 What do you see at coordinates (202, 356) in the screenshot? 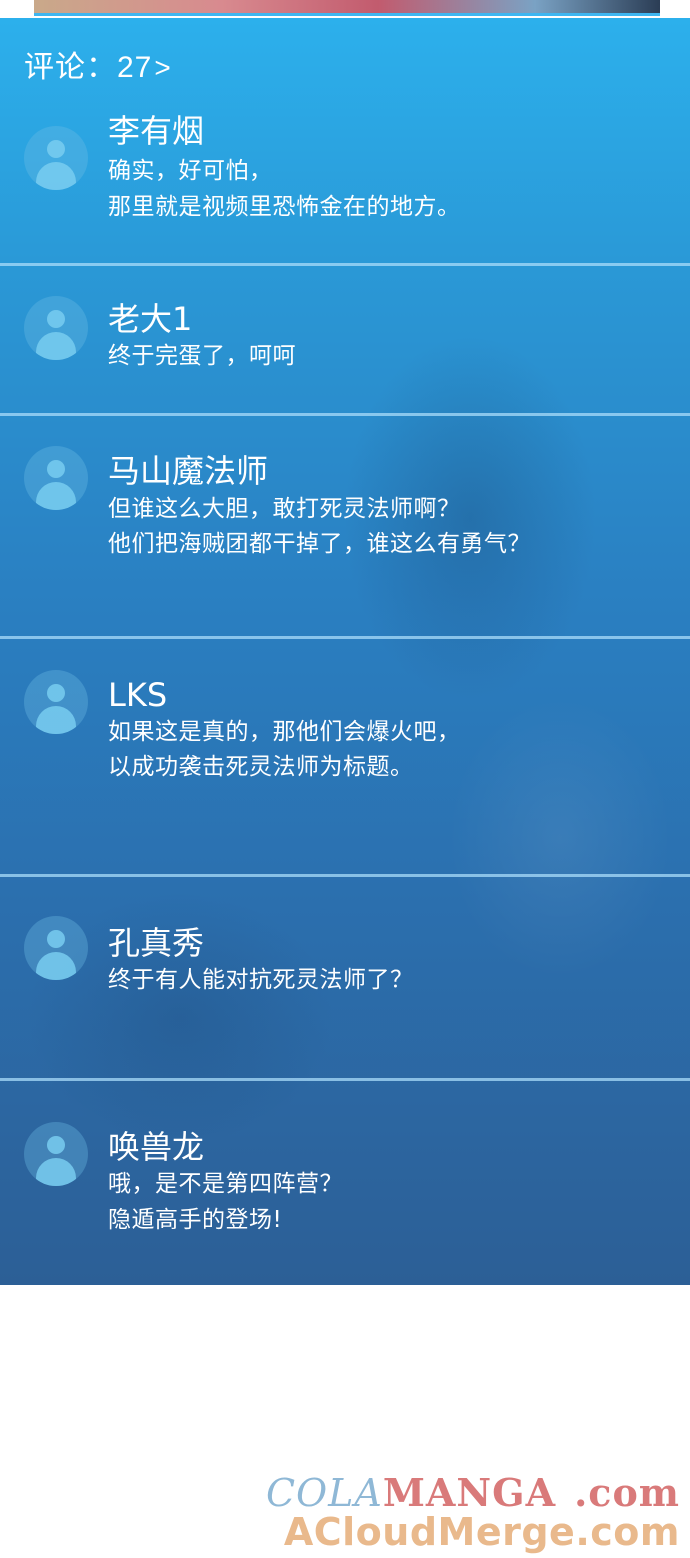
I see `comment-text: 终于完蛋了，呵呵` at bounding box center [202, 356].